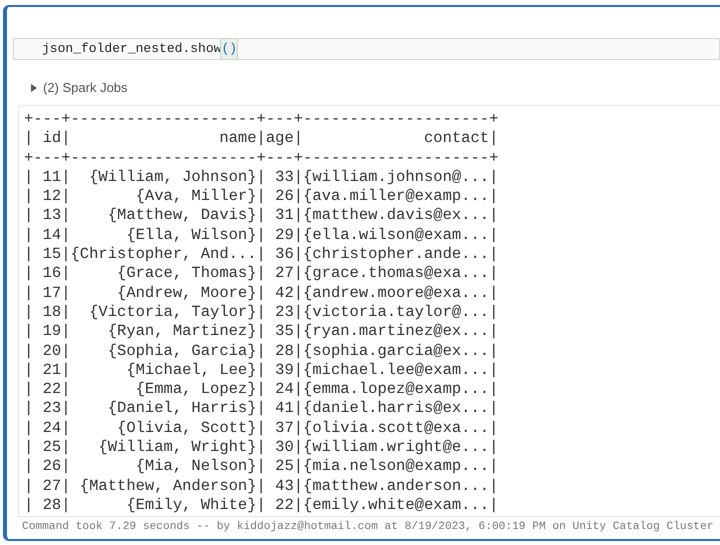  What do you see at coordinates (261, 254) in the screenshot?
I see `output-line: | 15|{Christopher, And...| 36|{christopher.ande...|` at bounding box center [261, 254].